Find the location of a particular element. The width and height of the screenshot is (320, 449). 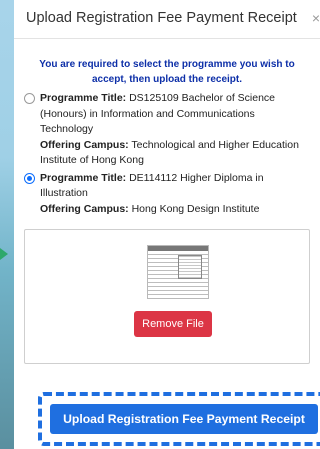

upload-button-highlight: Upload Registration Fee Payment Receipt is located at coordinates (179, 419).